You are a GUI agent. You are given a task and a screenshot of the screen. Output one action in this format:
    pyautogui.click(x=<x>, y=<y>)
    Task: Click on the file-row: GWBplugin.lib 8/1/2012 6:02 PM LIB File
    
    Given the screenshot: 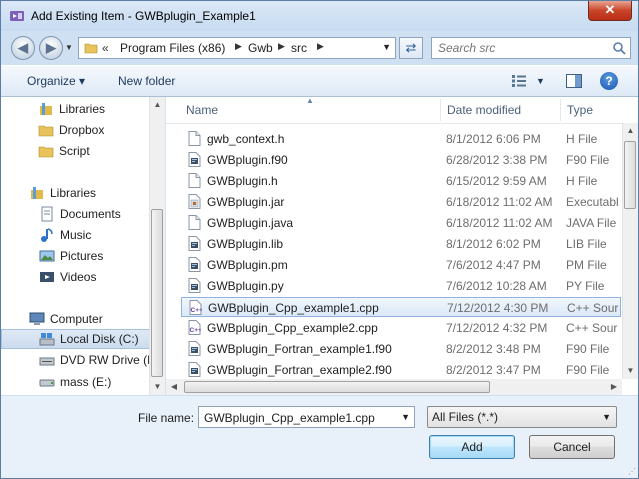 What is the action you would take?
    pyautogui.click(x=401, y=244)
    